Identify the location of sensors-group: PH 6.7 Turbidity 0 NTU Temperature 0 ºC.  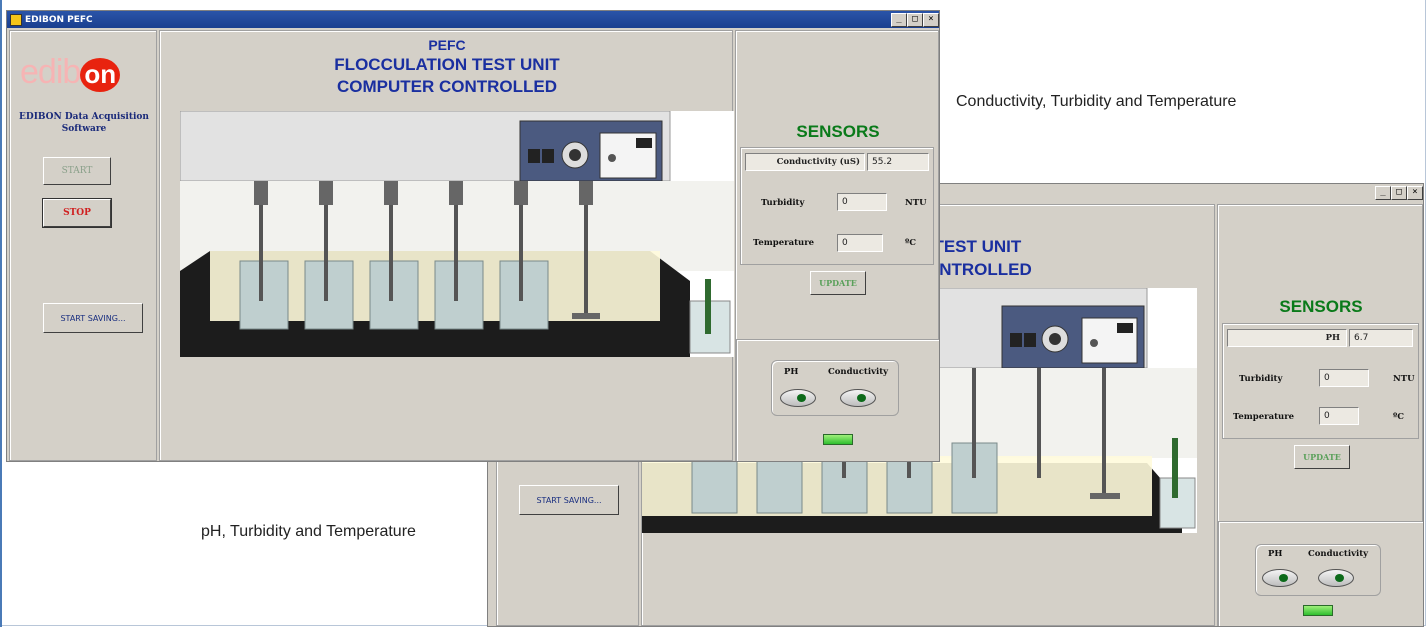
(1320, 381).